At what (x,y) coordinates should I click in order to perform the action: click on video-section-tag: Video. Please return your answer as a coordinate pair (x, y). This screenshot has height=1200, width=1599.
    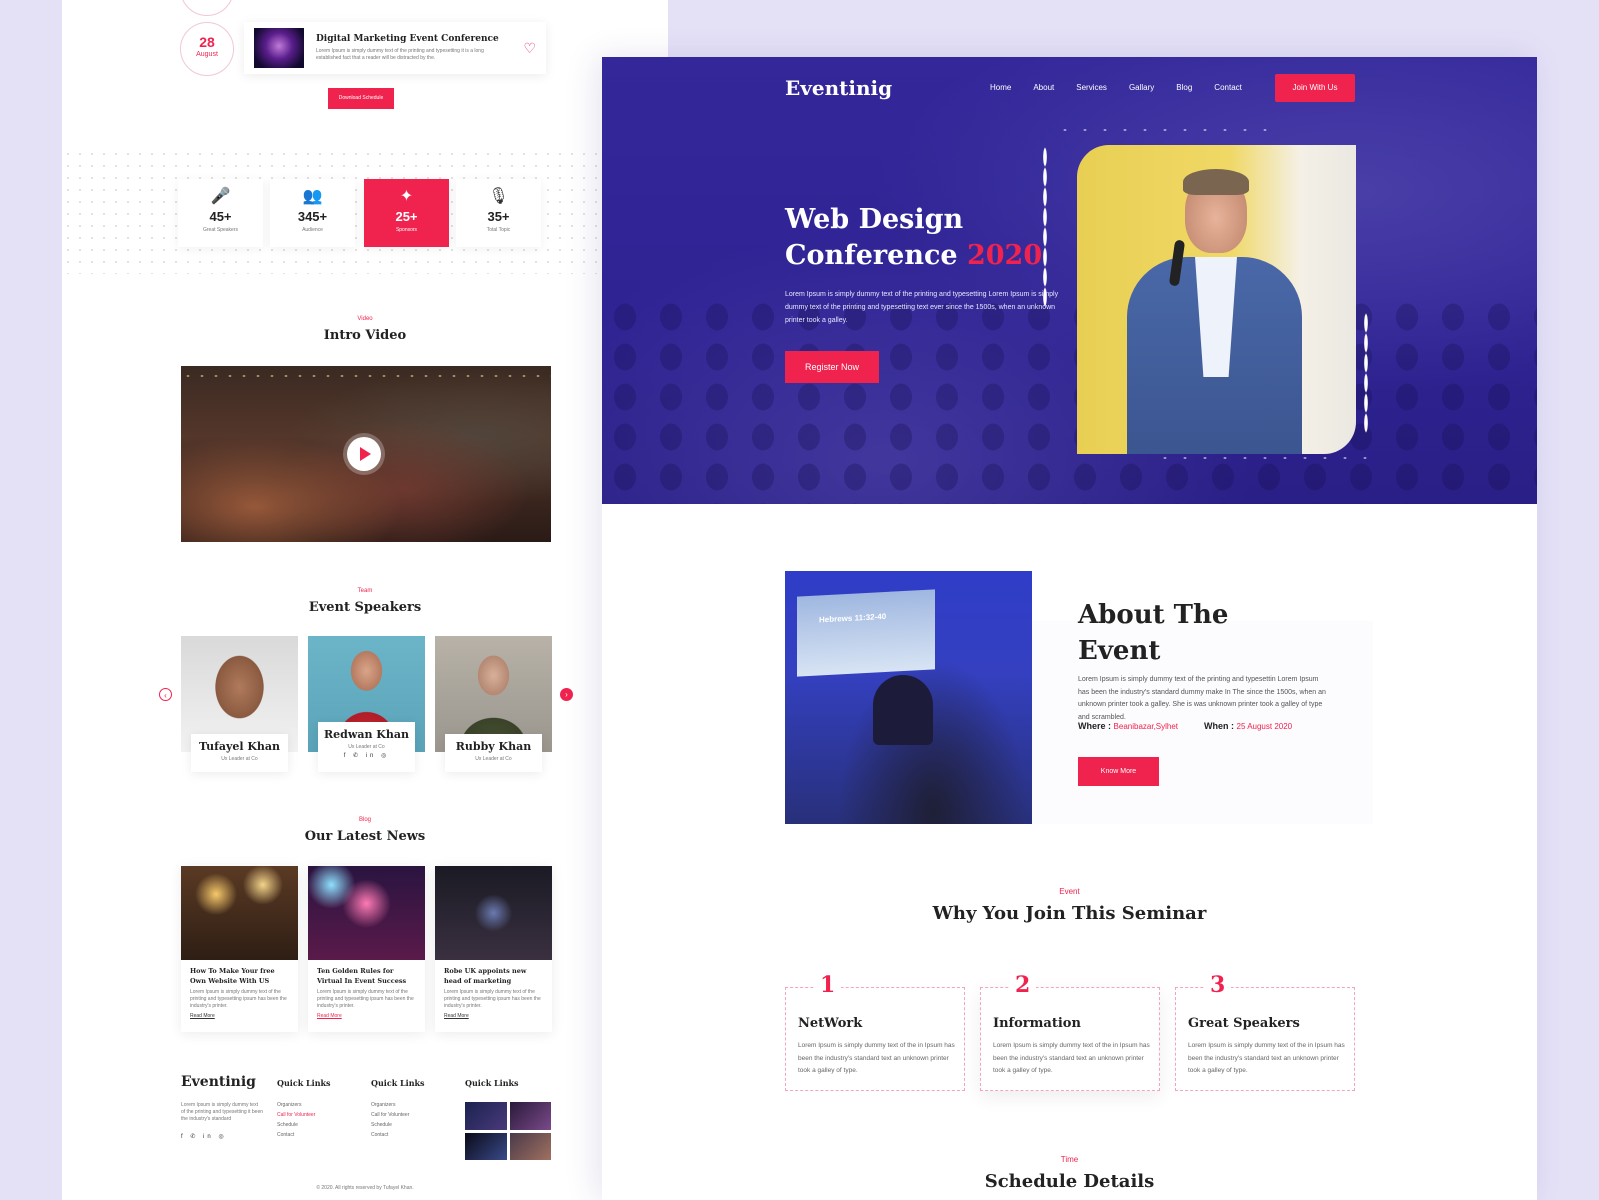
    Looking at the image, I should click on (365, 319).